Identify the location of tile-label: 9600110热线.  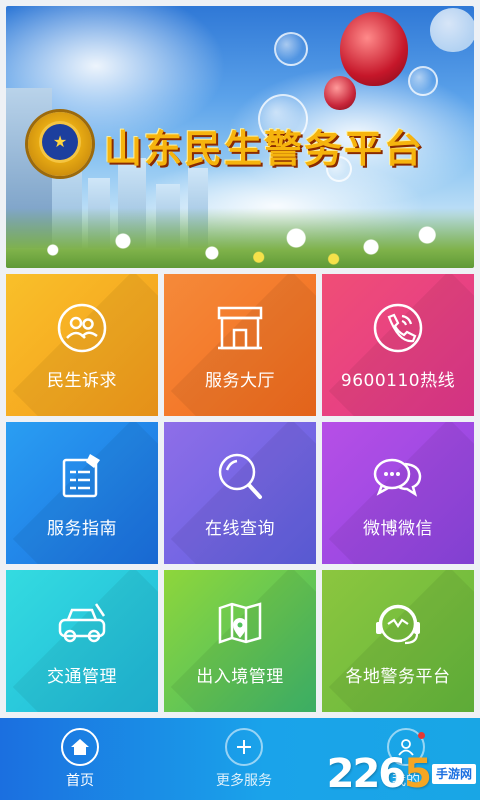
(398, 381).